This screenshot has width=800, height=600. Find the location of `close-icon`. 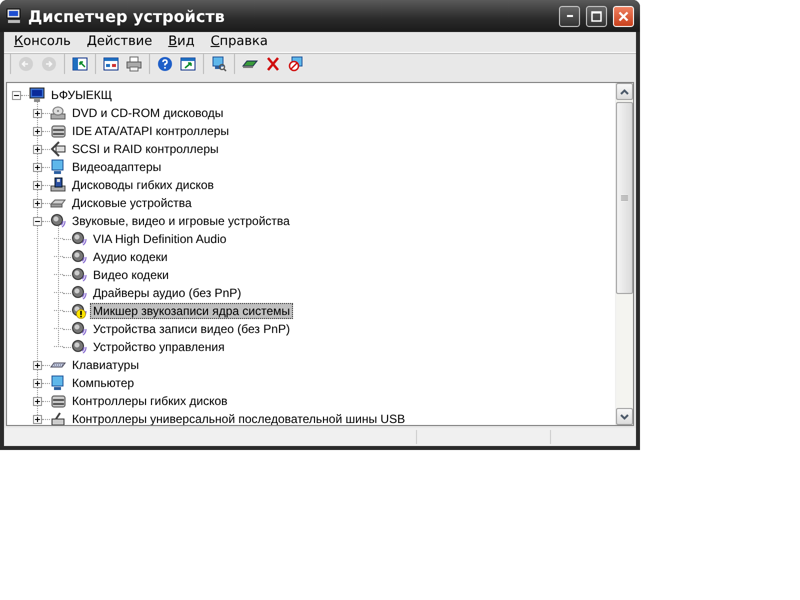

close-icon is located at coordinates (623, 16).